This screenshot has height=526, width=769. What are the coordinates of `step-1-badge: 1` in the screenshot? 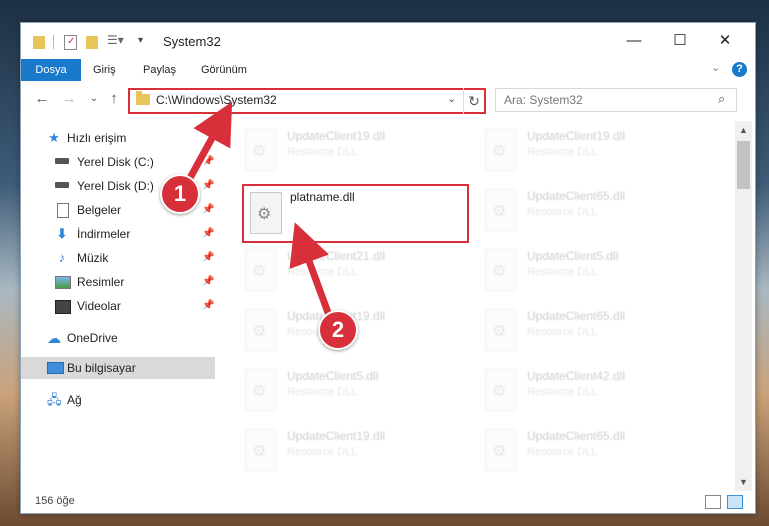 It's located at (180, 194).